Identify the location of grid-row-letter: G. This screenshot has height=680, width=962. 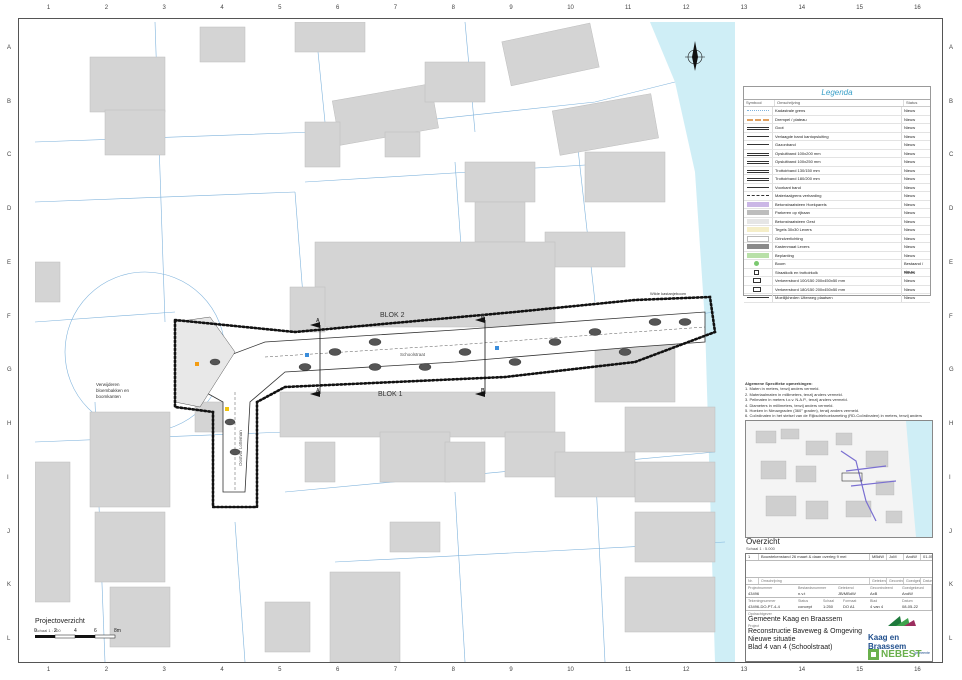
(9, 370).